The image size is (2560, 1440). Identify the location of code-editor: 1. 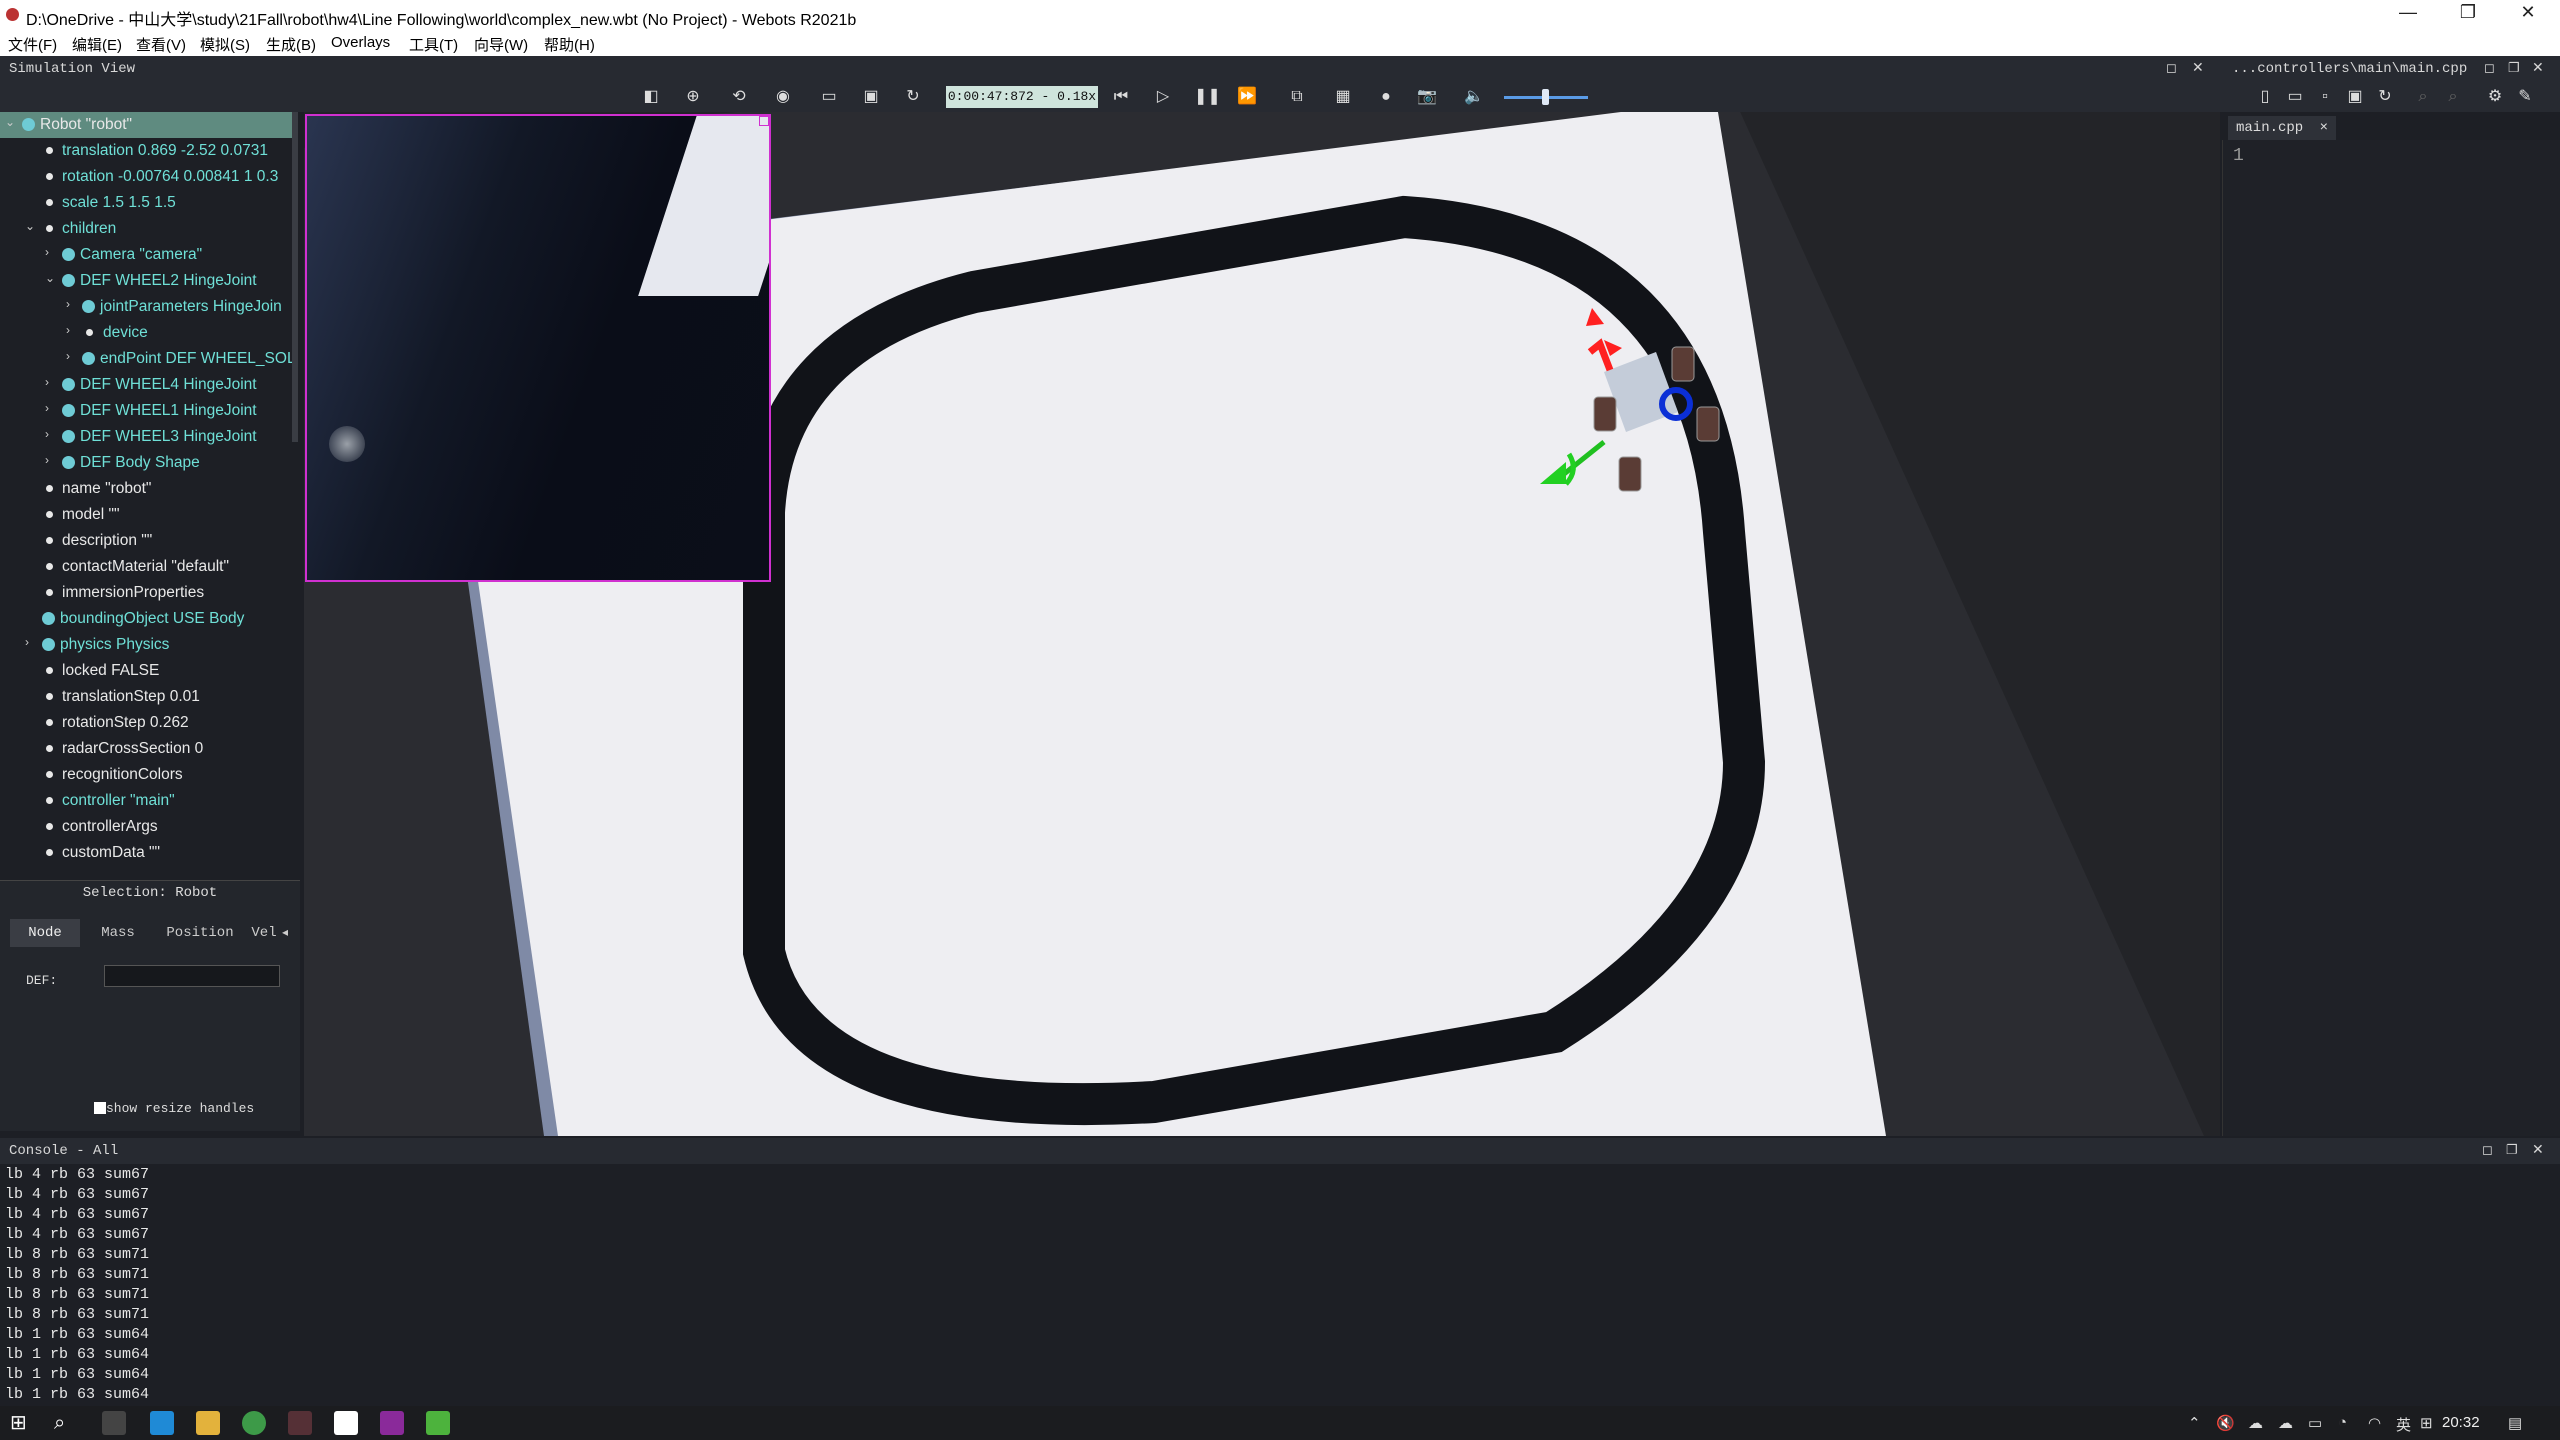
(2391, 638).